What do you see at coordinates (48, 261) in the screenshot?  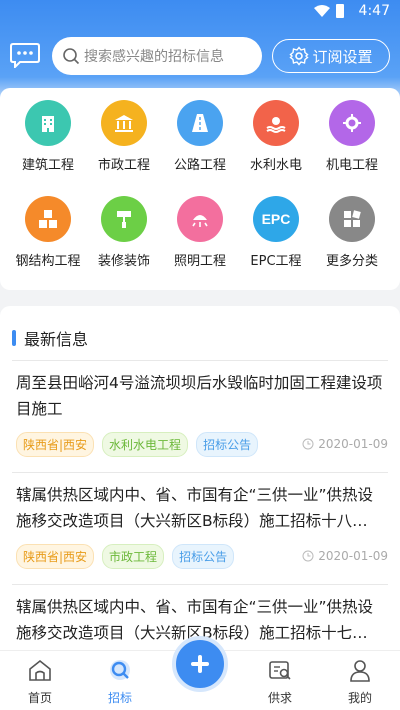 I see `category-label: 钢结构工程` at bounding box center [48, 261].